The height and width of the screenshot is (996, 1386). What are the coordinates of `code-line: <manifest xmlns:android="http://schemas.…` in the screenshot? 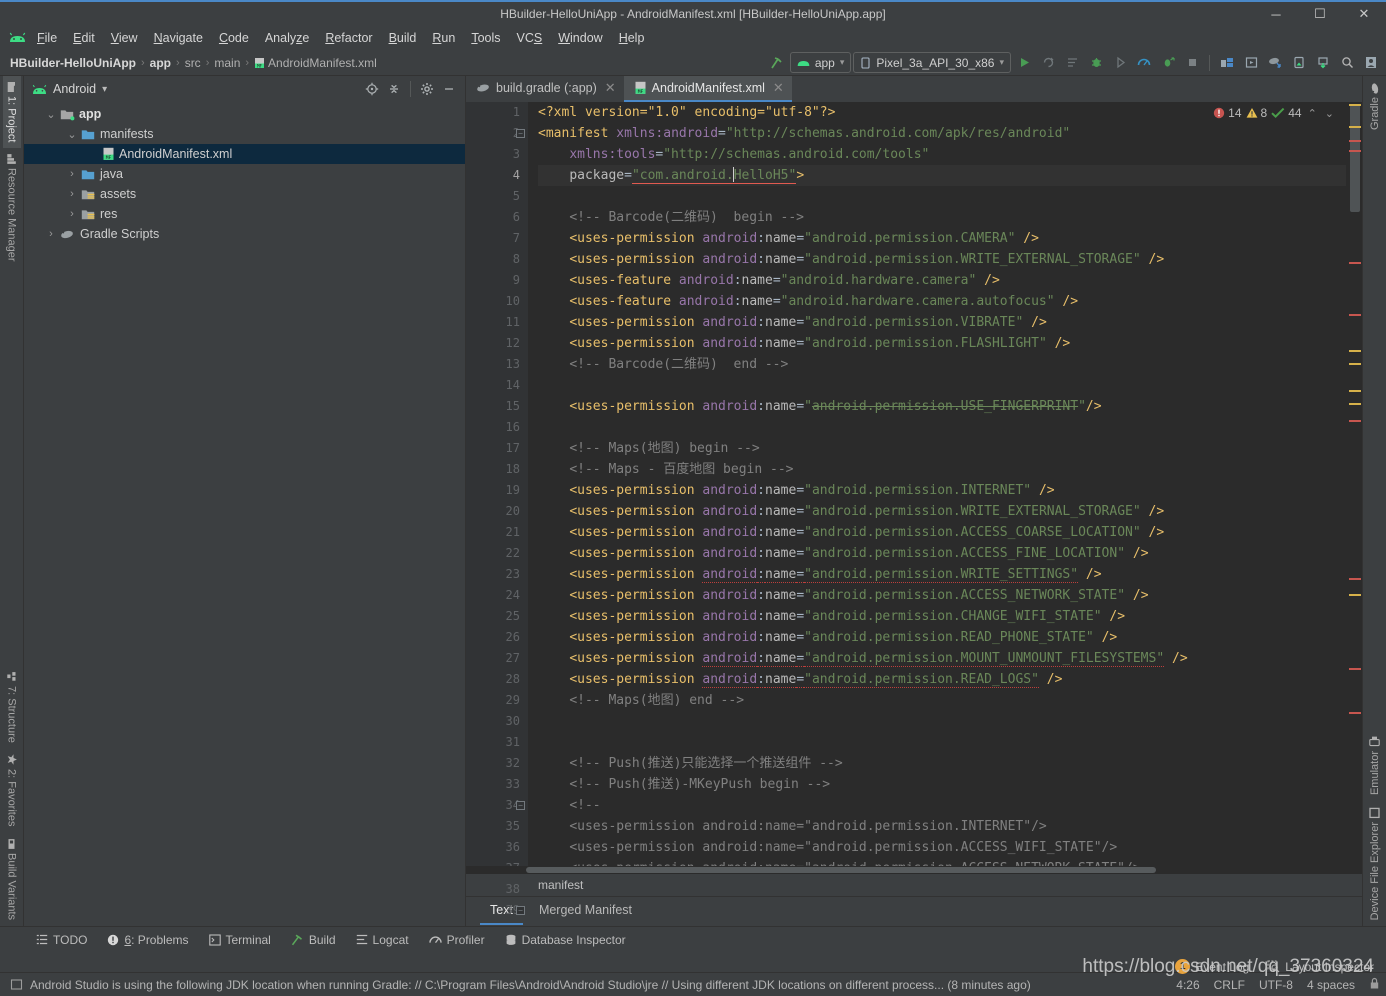 It's located at (942, 133).